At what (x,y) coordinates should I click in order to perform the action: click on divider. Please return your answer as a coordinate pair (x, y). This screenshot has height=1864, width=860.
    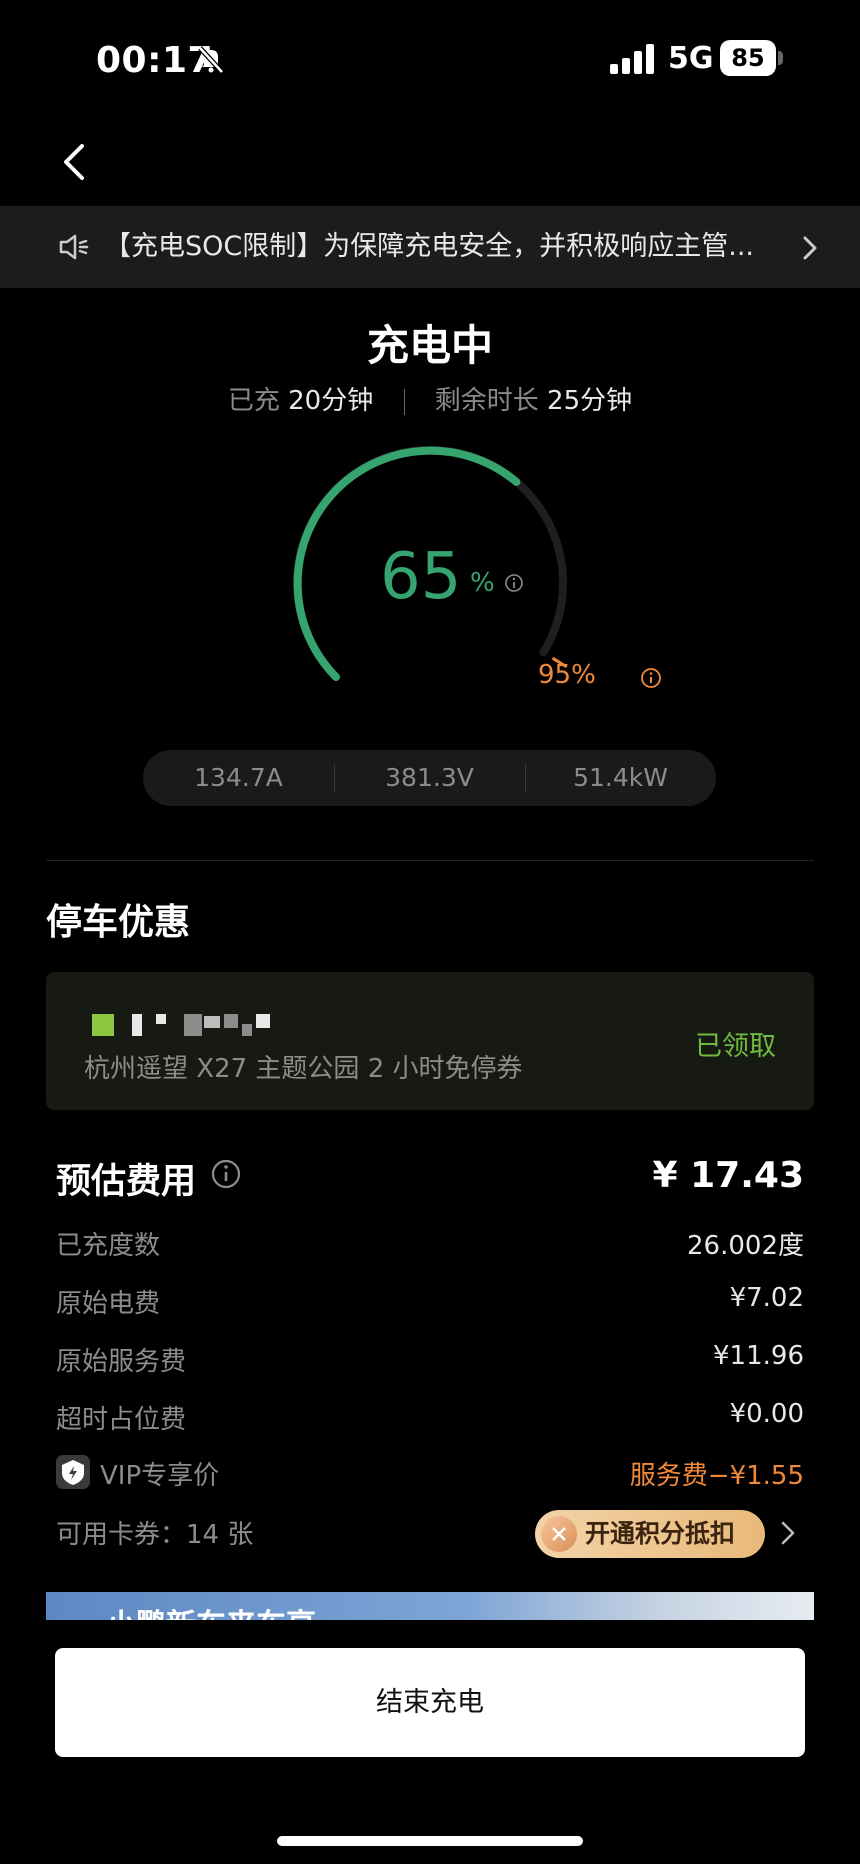
    Looking at the image, I should click on (404, 401).